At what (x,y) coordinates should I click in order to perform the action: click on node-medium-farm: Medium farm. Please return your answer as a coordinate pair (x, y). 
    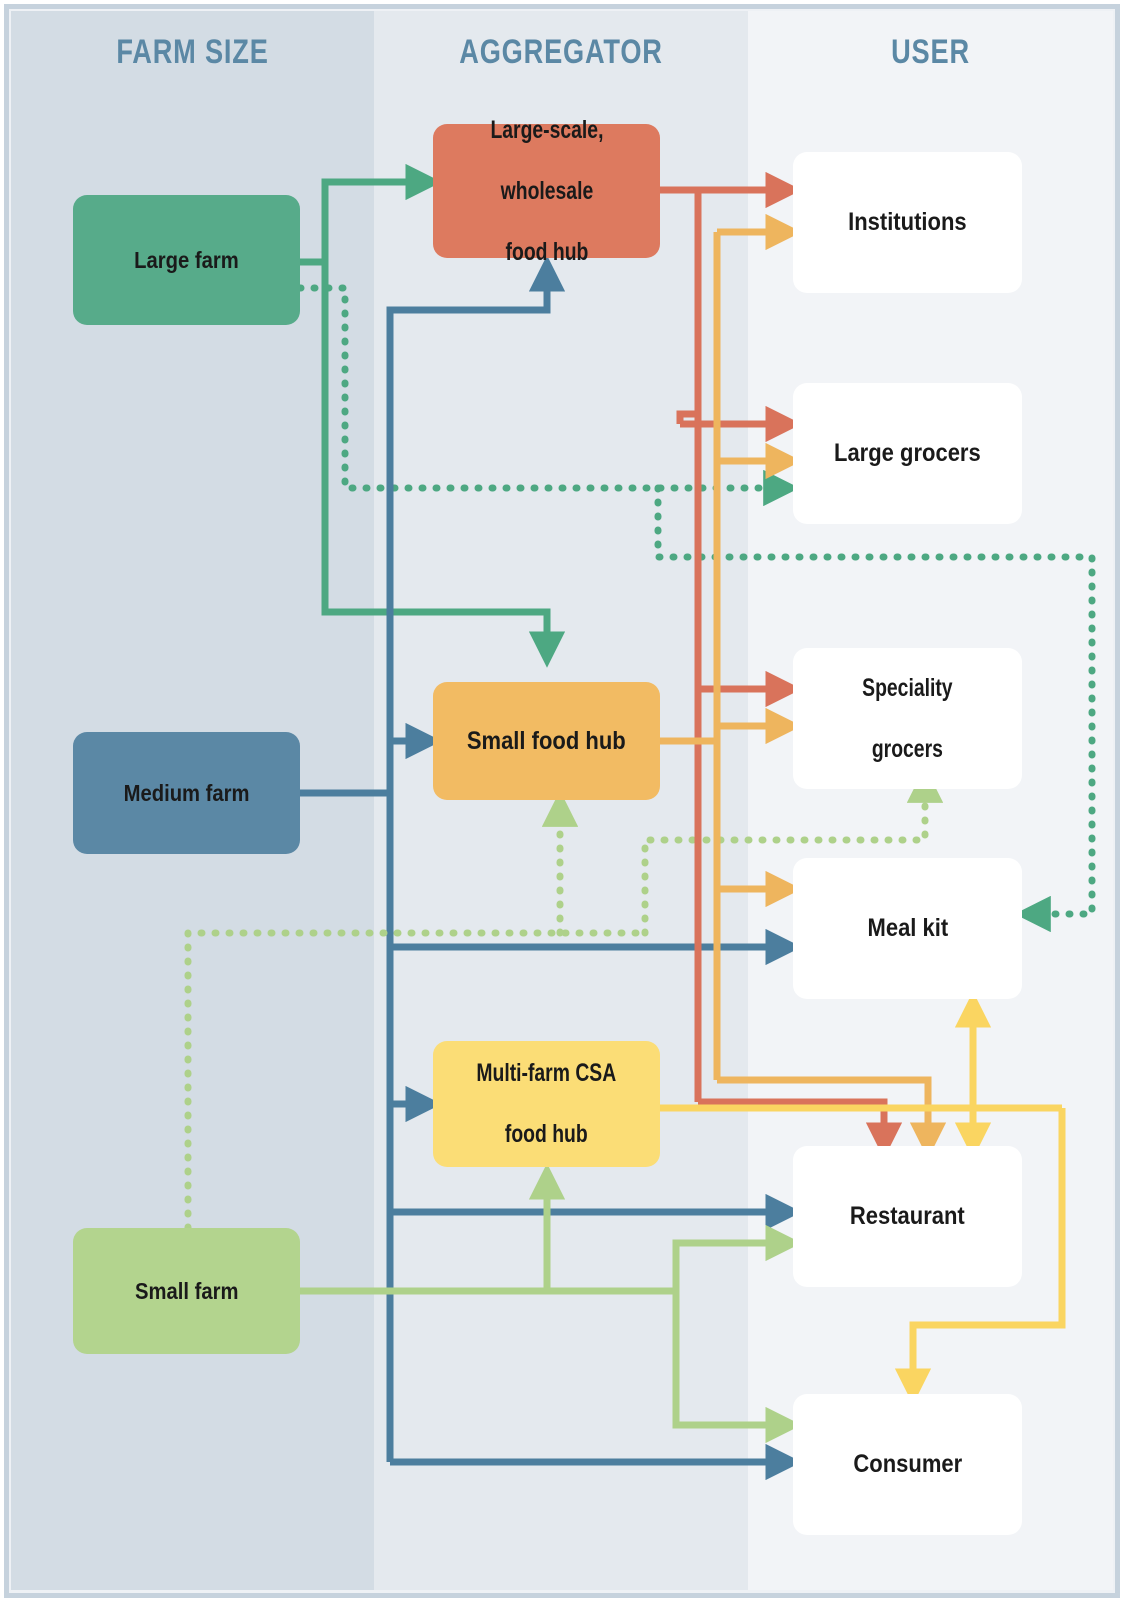
    Looking at the image, I should click on (186, 793).